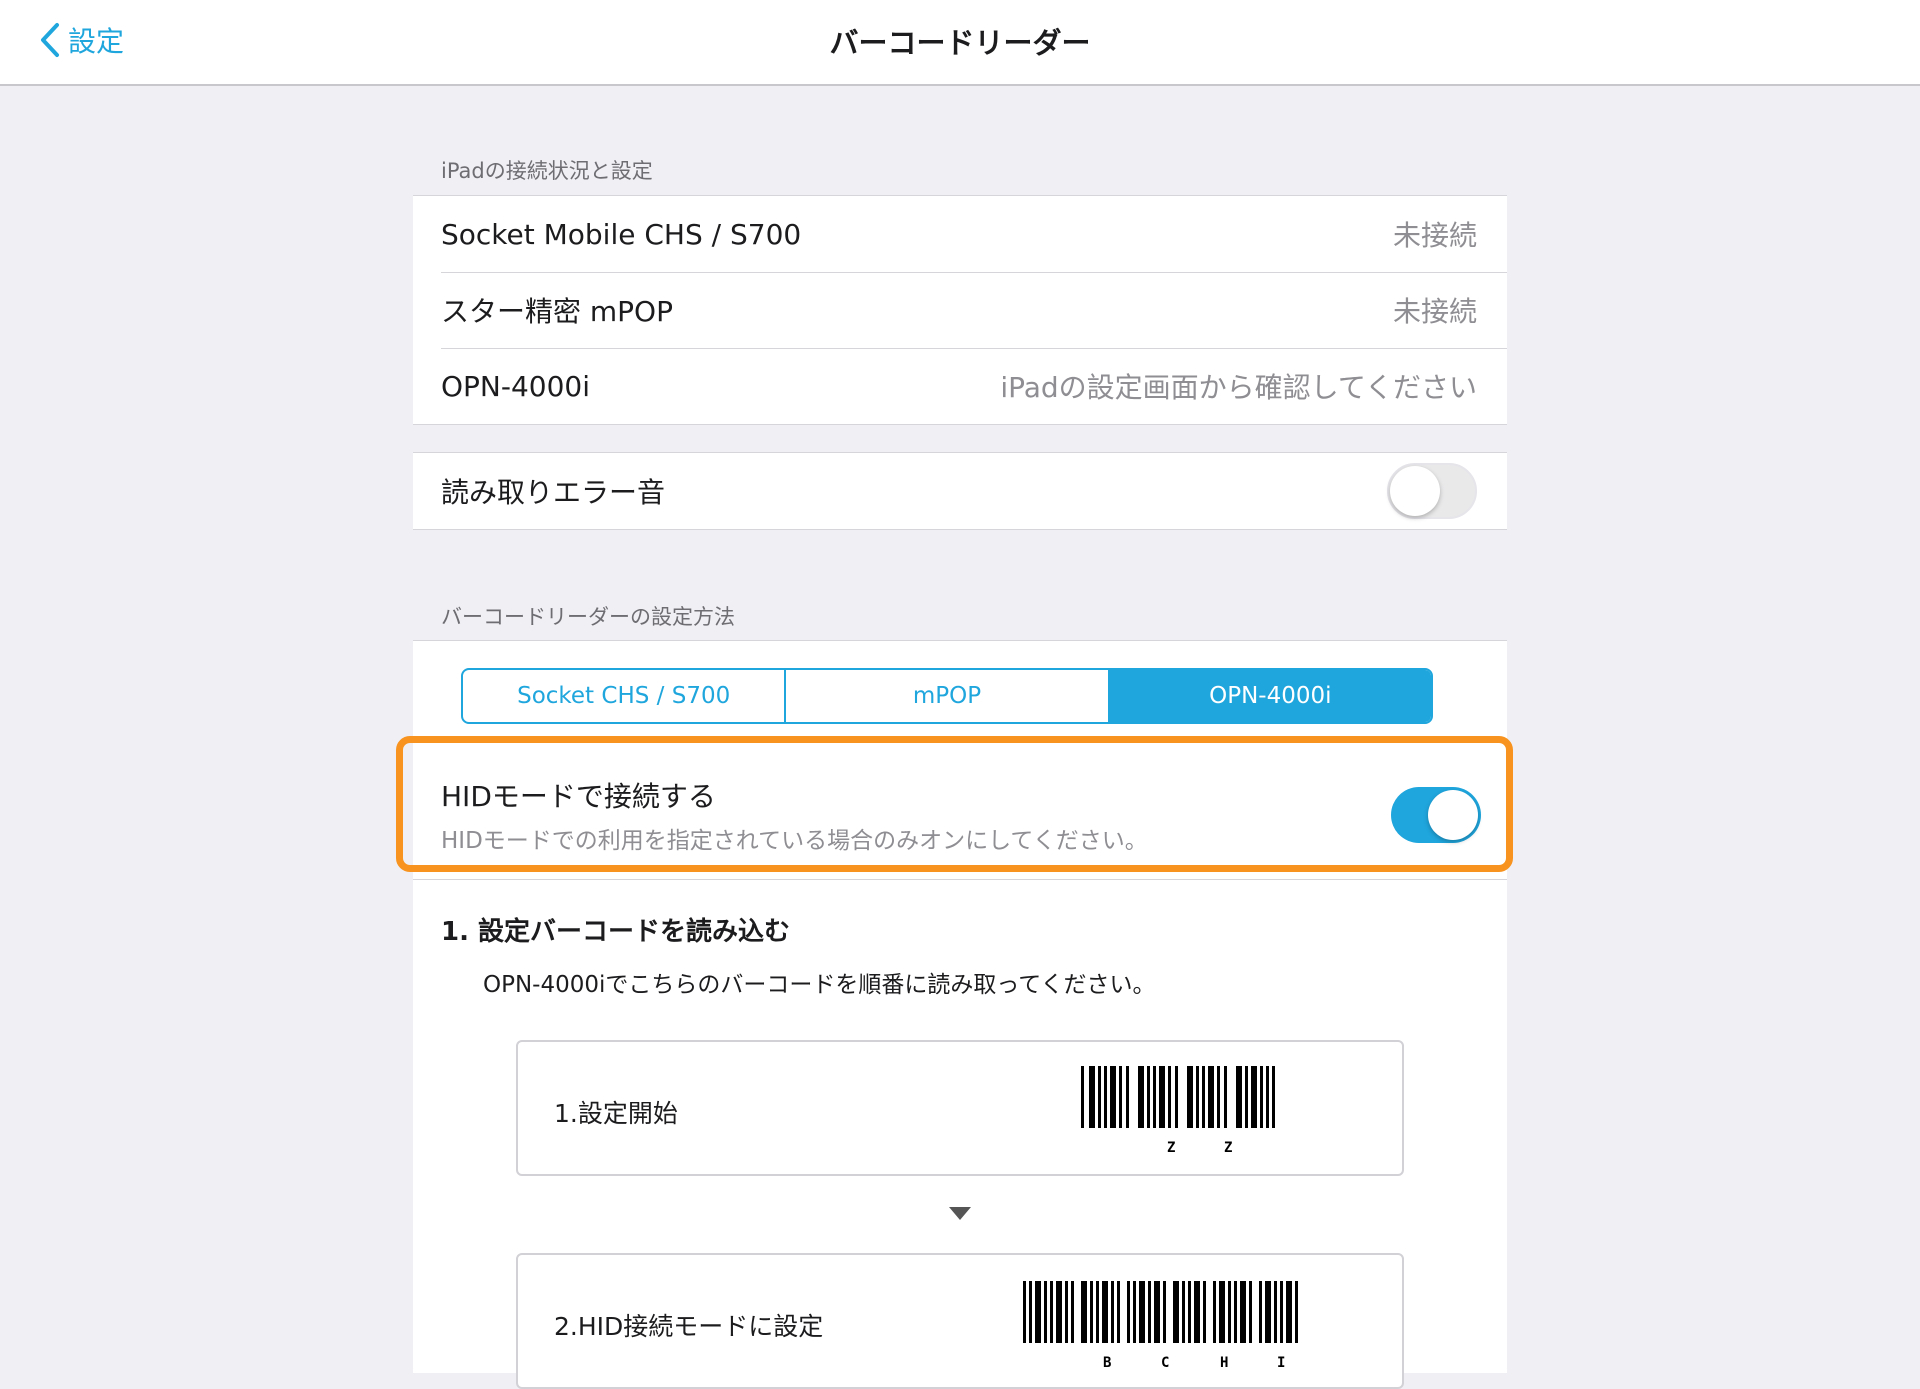  I want to click on navigation-bar: 設定 バーコードリーダー, so click(960, 43).